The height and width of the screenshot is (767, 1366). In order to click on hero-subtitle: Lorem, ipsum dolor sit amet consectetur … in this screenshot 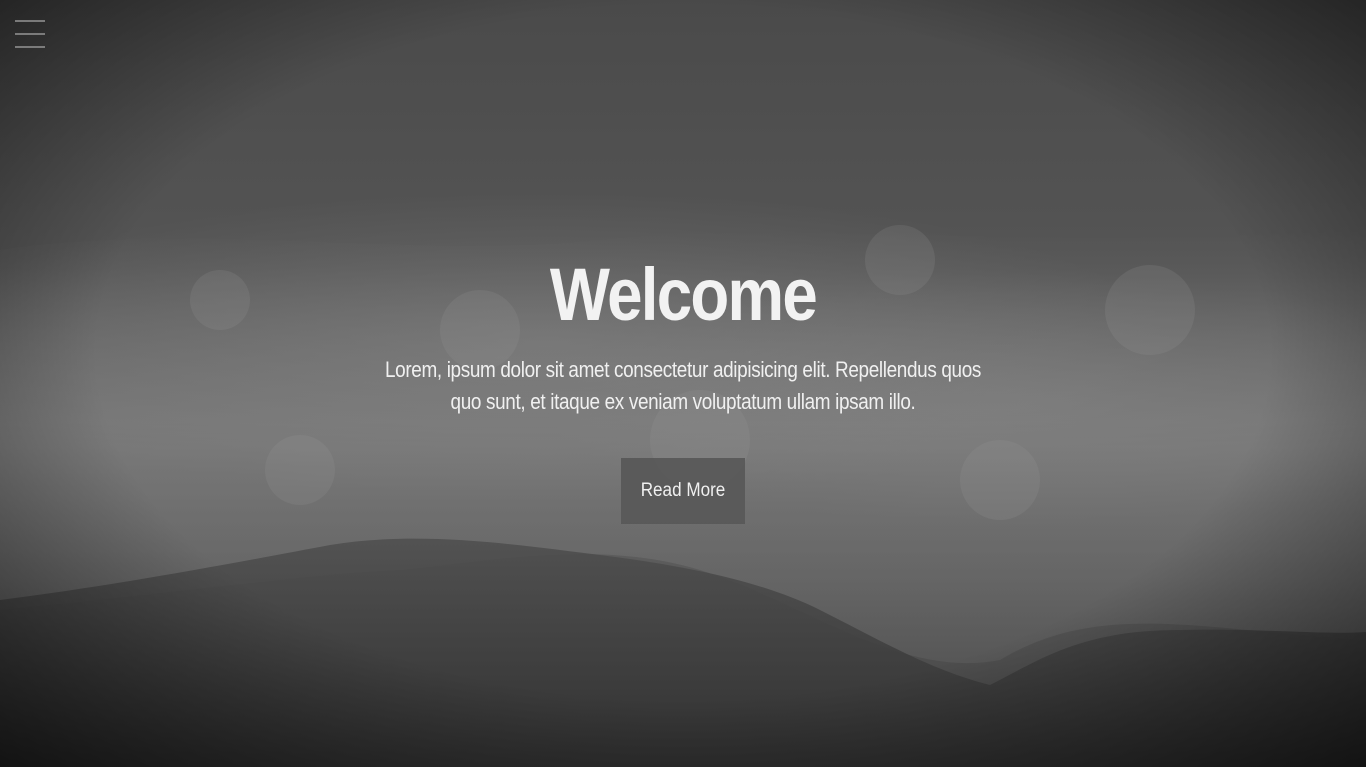, I will do `click(683, 385)`.